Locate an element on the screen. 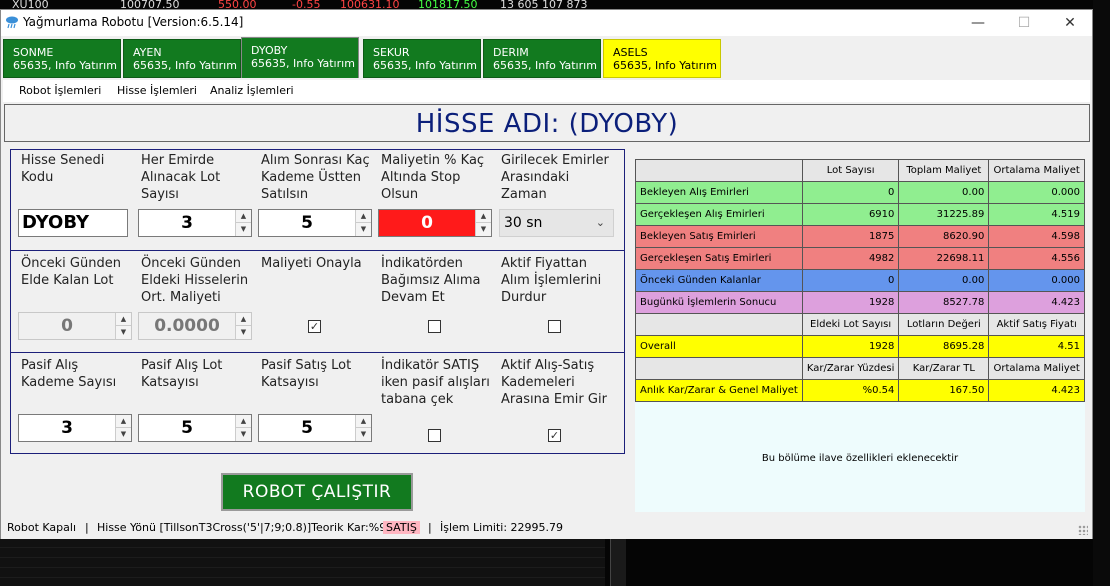  table-header: Lot Sayısı is located at coordinates (850, 170).